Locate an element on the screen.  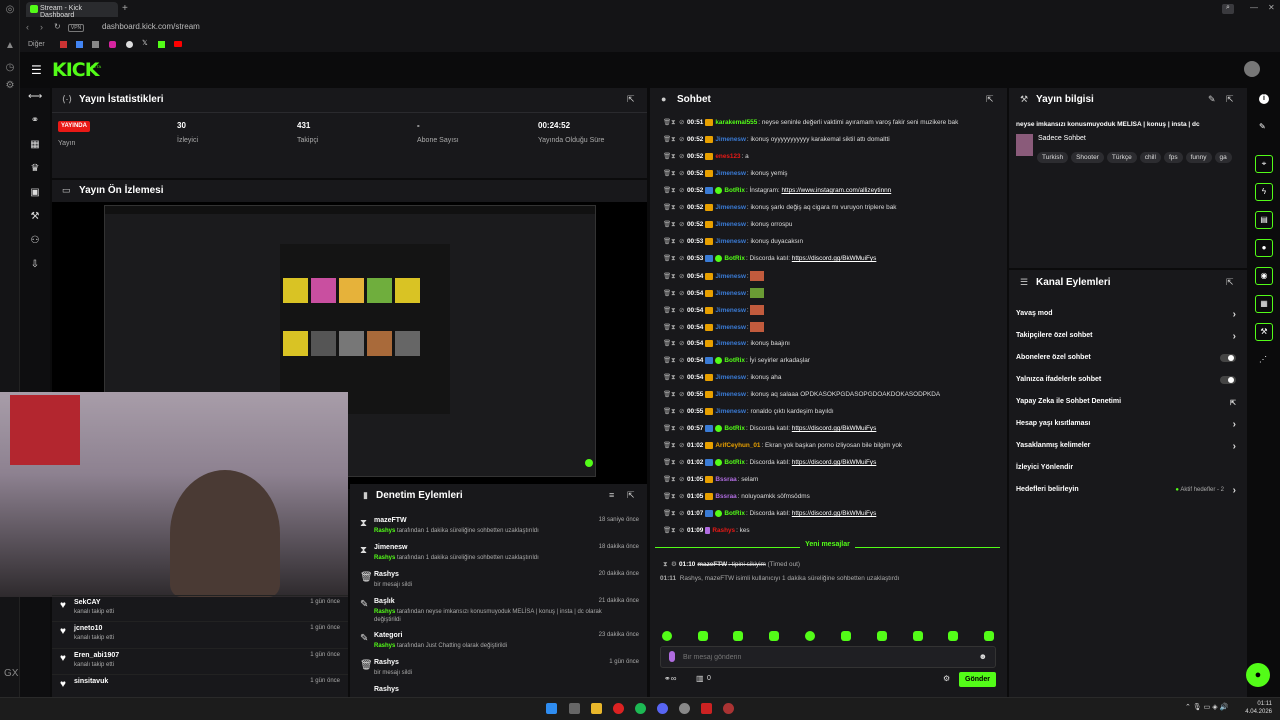
points-icon: ⚭∞ is located at coordinates (670, 678).